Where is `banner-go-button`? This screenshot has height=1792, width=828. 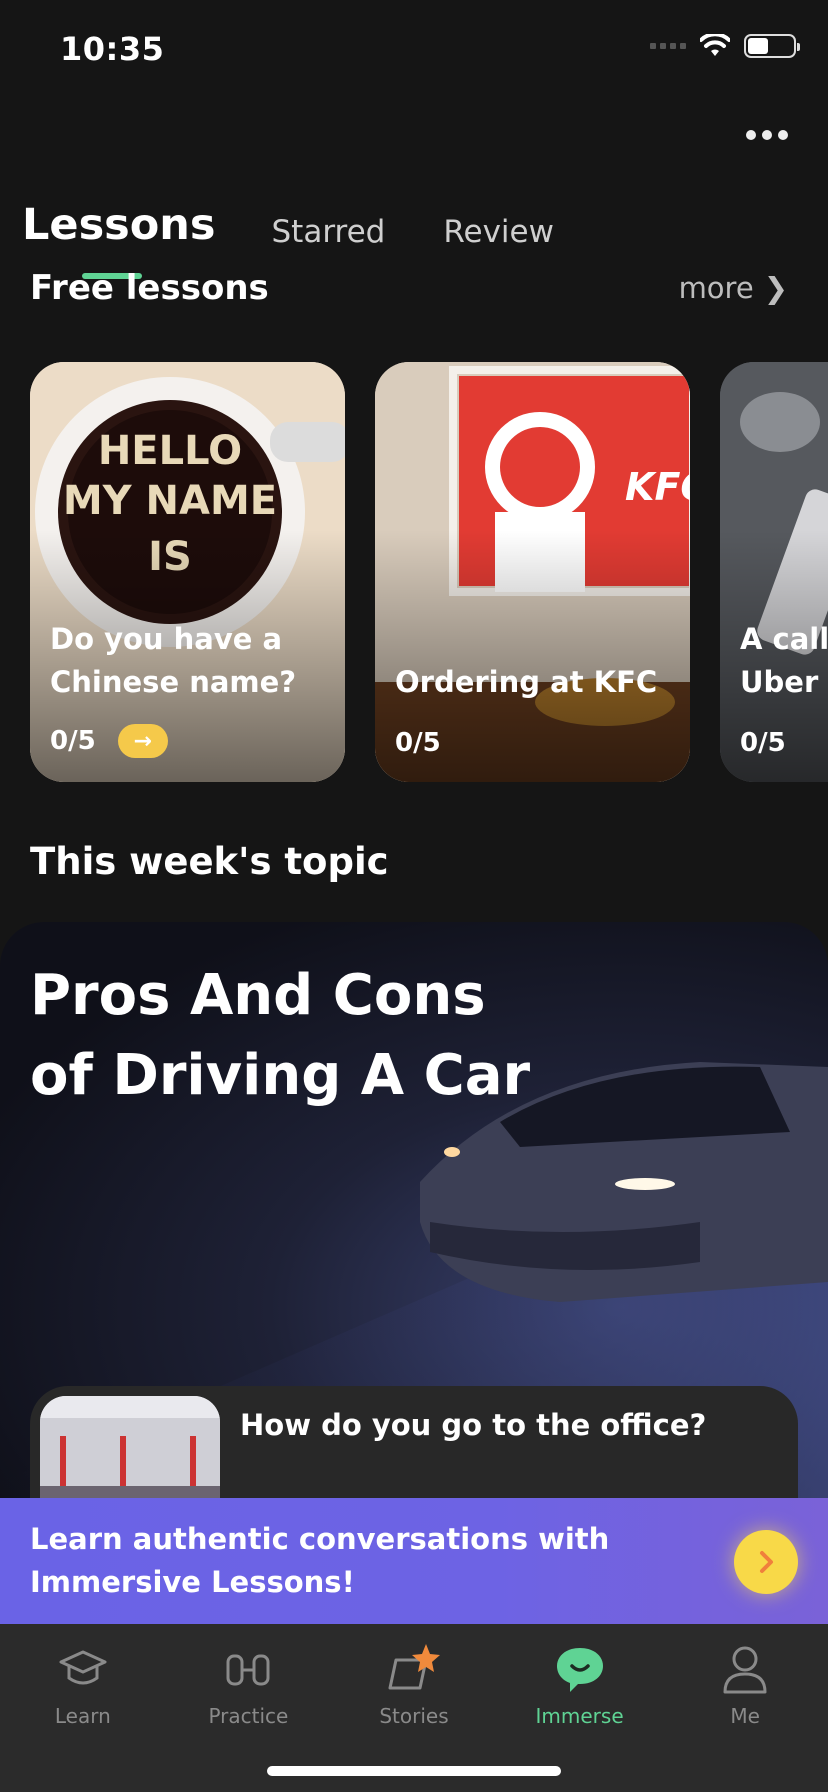
banner-go-button is located at coordinates (766, 1562).